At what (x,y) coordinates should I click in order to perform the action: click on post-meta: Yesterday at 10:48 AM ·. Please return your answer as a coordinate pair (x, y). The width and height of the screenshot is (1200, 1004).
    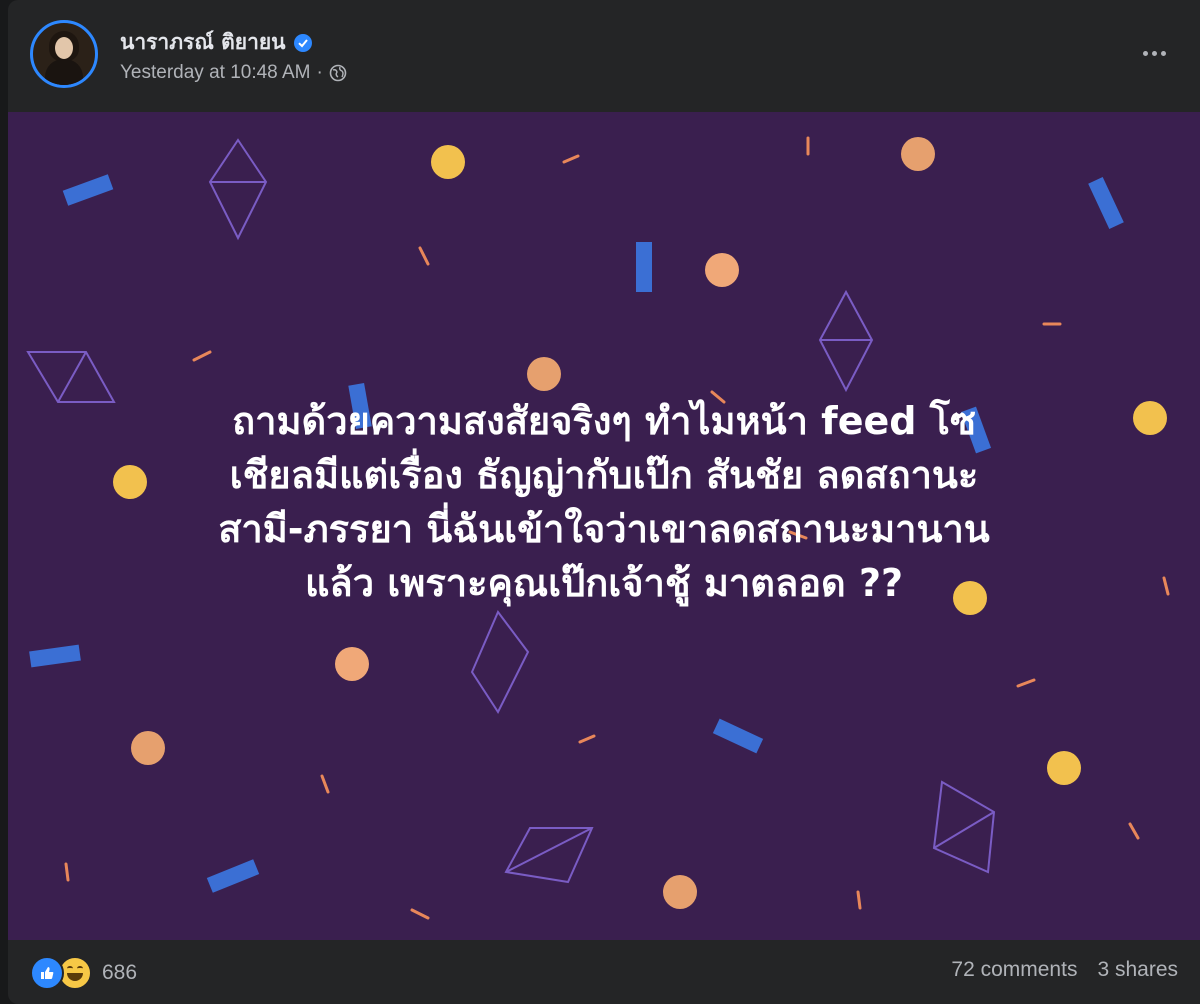
    Looking at the image, I should click on (233, 73).